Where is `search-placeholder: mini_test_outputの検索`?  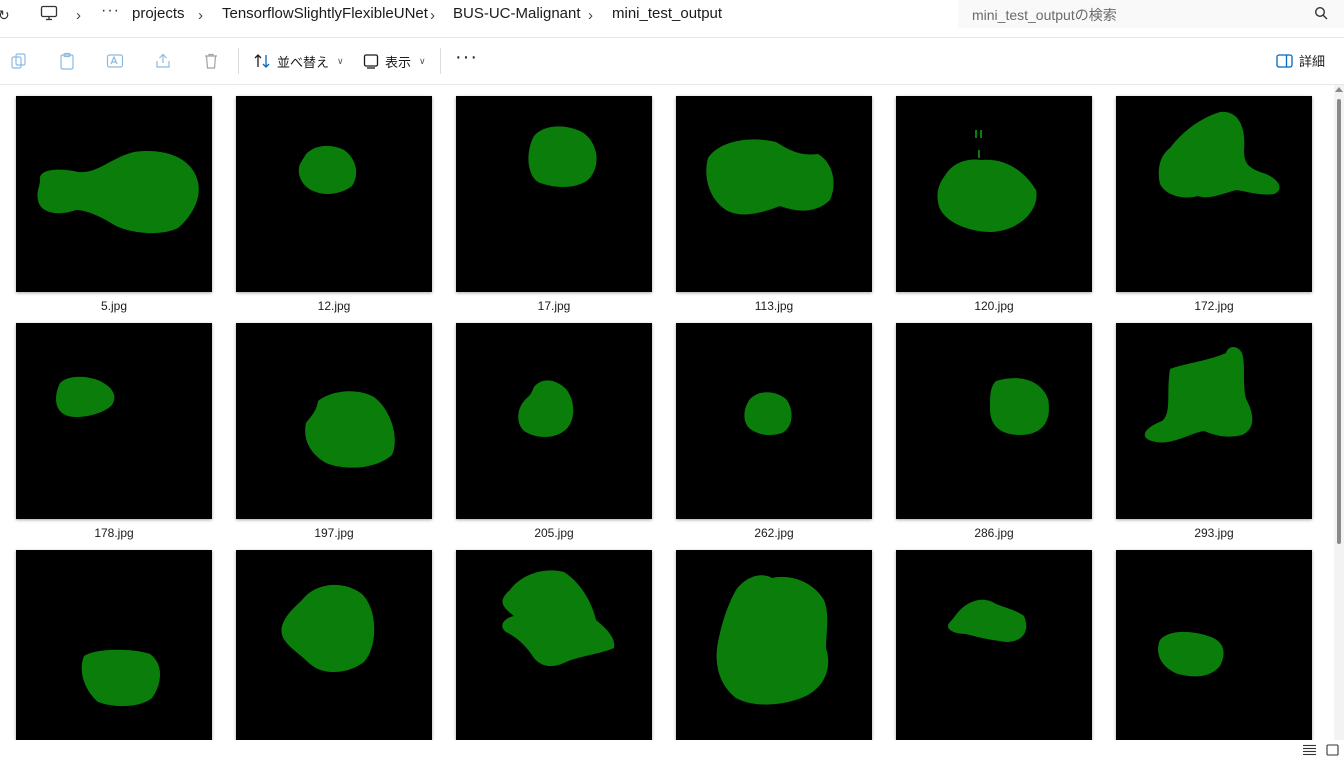
search-placeholder: mini_test_outputの検索 is located at coordinates (1044, 15).